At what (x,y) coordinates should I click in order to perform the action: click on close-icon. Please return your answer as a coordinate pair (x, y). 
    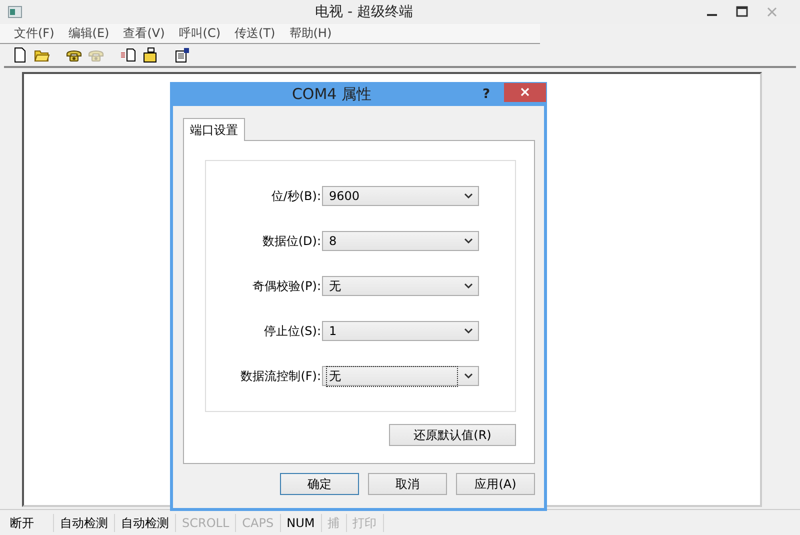
    Looking at the image, I should click on (525, 92).